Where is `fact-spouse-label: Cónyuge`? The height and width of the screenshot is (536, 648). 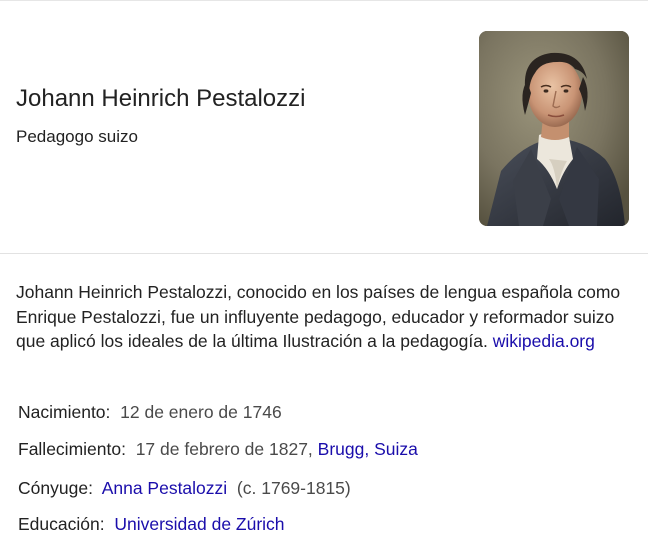 fact-spouse-label: Cónyuge is located at coordinates (53, 488).